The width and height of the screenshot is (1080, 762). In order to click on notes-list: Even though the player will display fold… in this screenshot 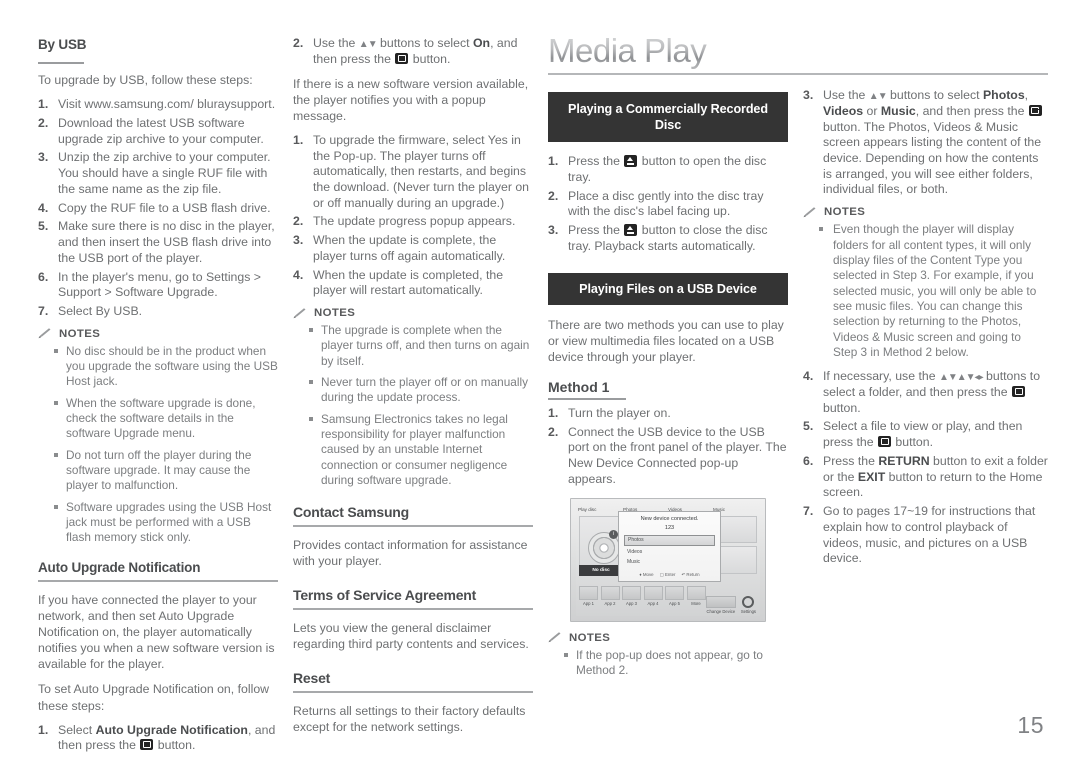, I will do `click(925, 291)`.